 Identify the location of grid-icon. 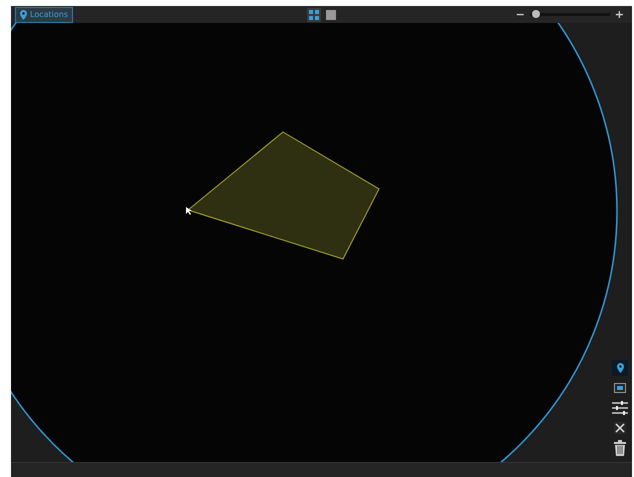
(314, 15).